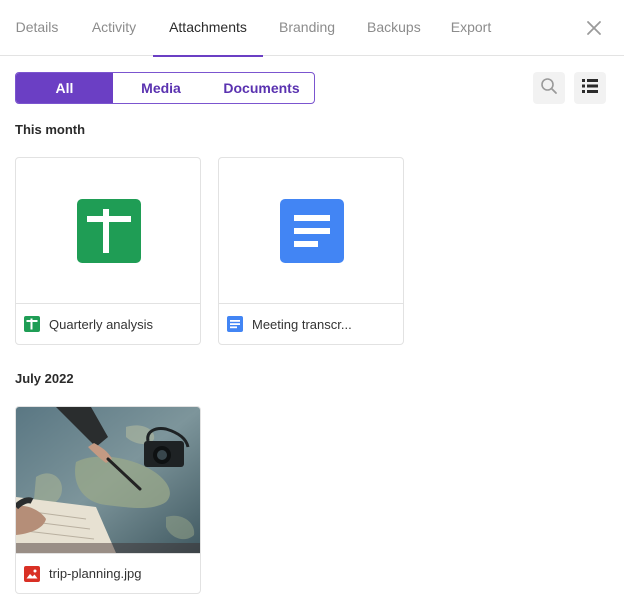 The width and height of the screenshot is (624, 606). I want to click on attachment-card-trip-planning: trip-planning.jpg, so click(108, 500).